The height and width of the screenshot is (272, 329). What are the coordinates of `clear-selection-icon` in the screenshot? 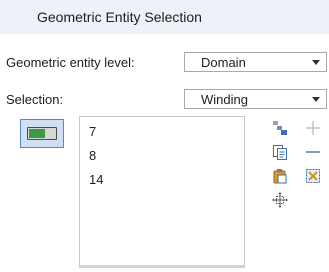 It's located at (313, 176).